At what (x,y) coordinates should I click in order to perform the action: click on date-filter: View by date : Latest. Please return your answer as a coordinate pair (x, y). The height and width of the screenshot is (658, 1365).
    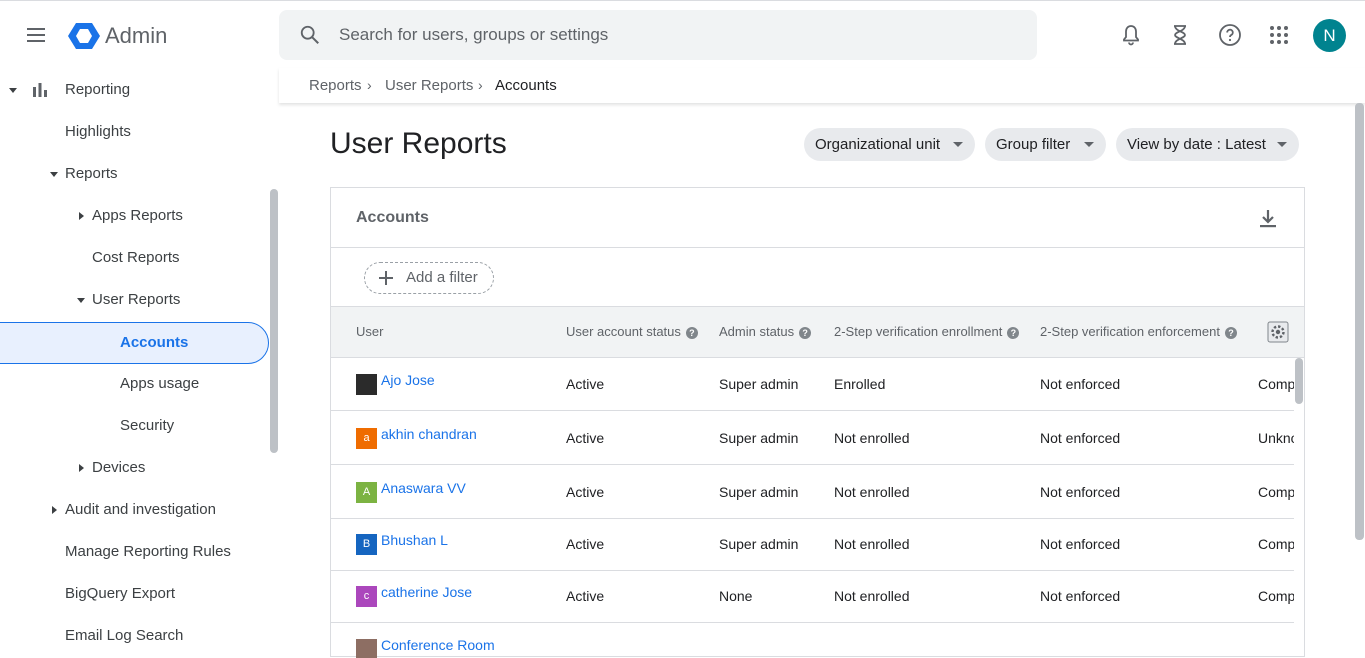
    Looking at the image, I should click on (1207, 144).